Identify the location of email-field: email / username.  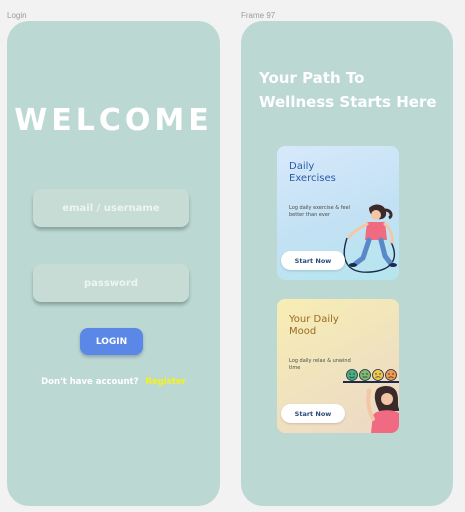
(111, 208).